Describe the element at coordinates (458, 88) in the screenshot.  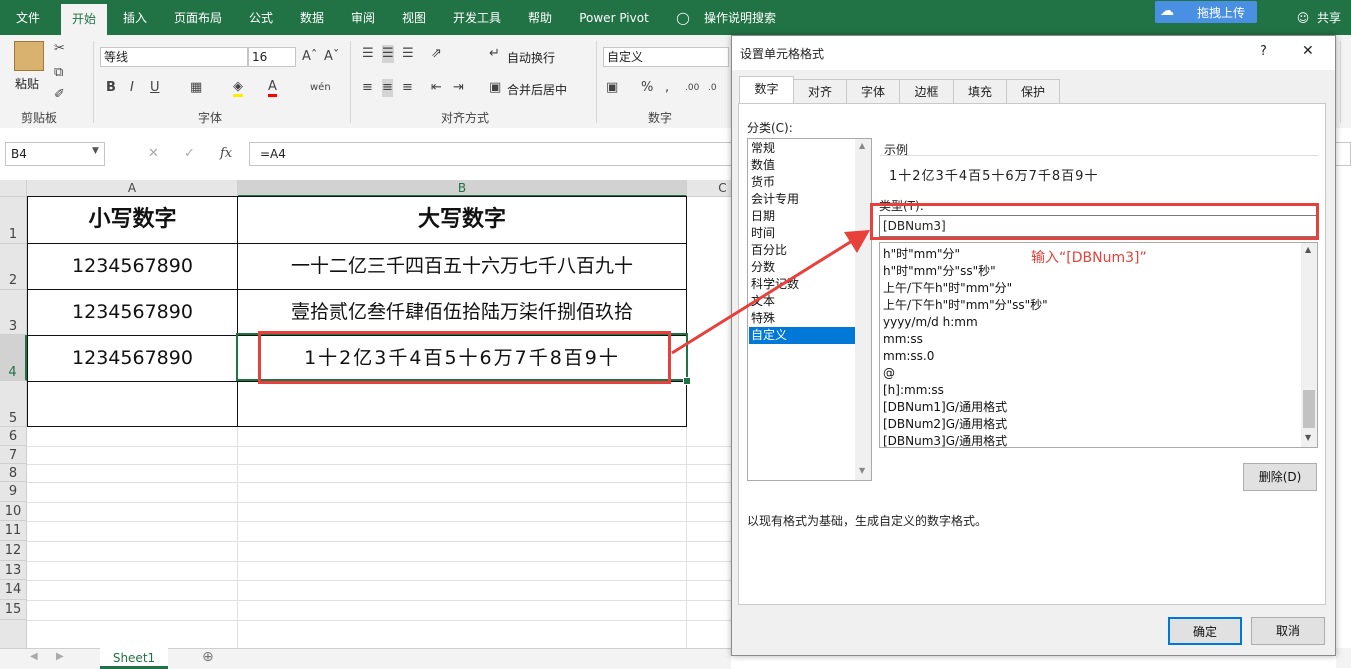
I see `increase-indent-icon: ⇥` at that location.